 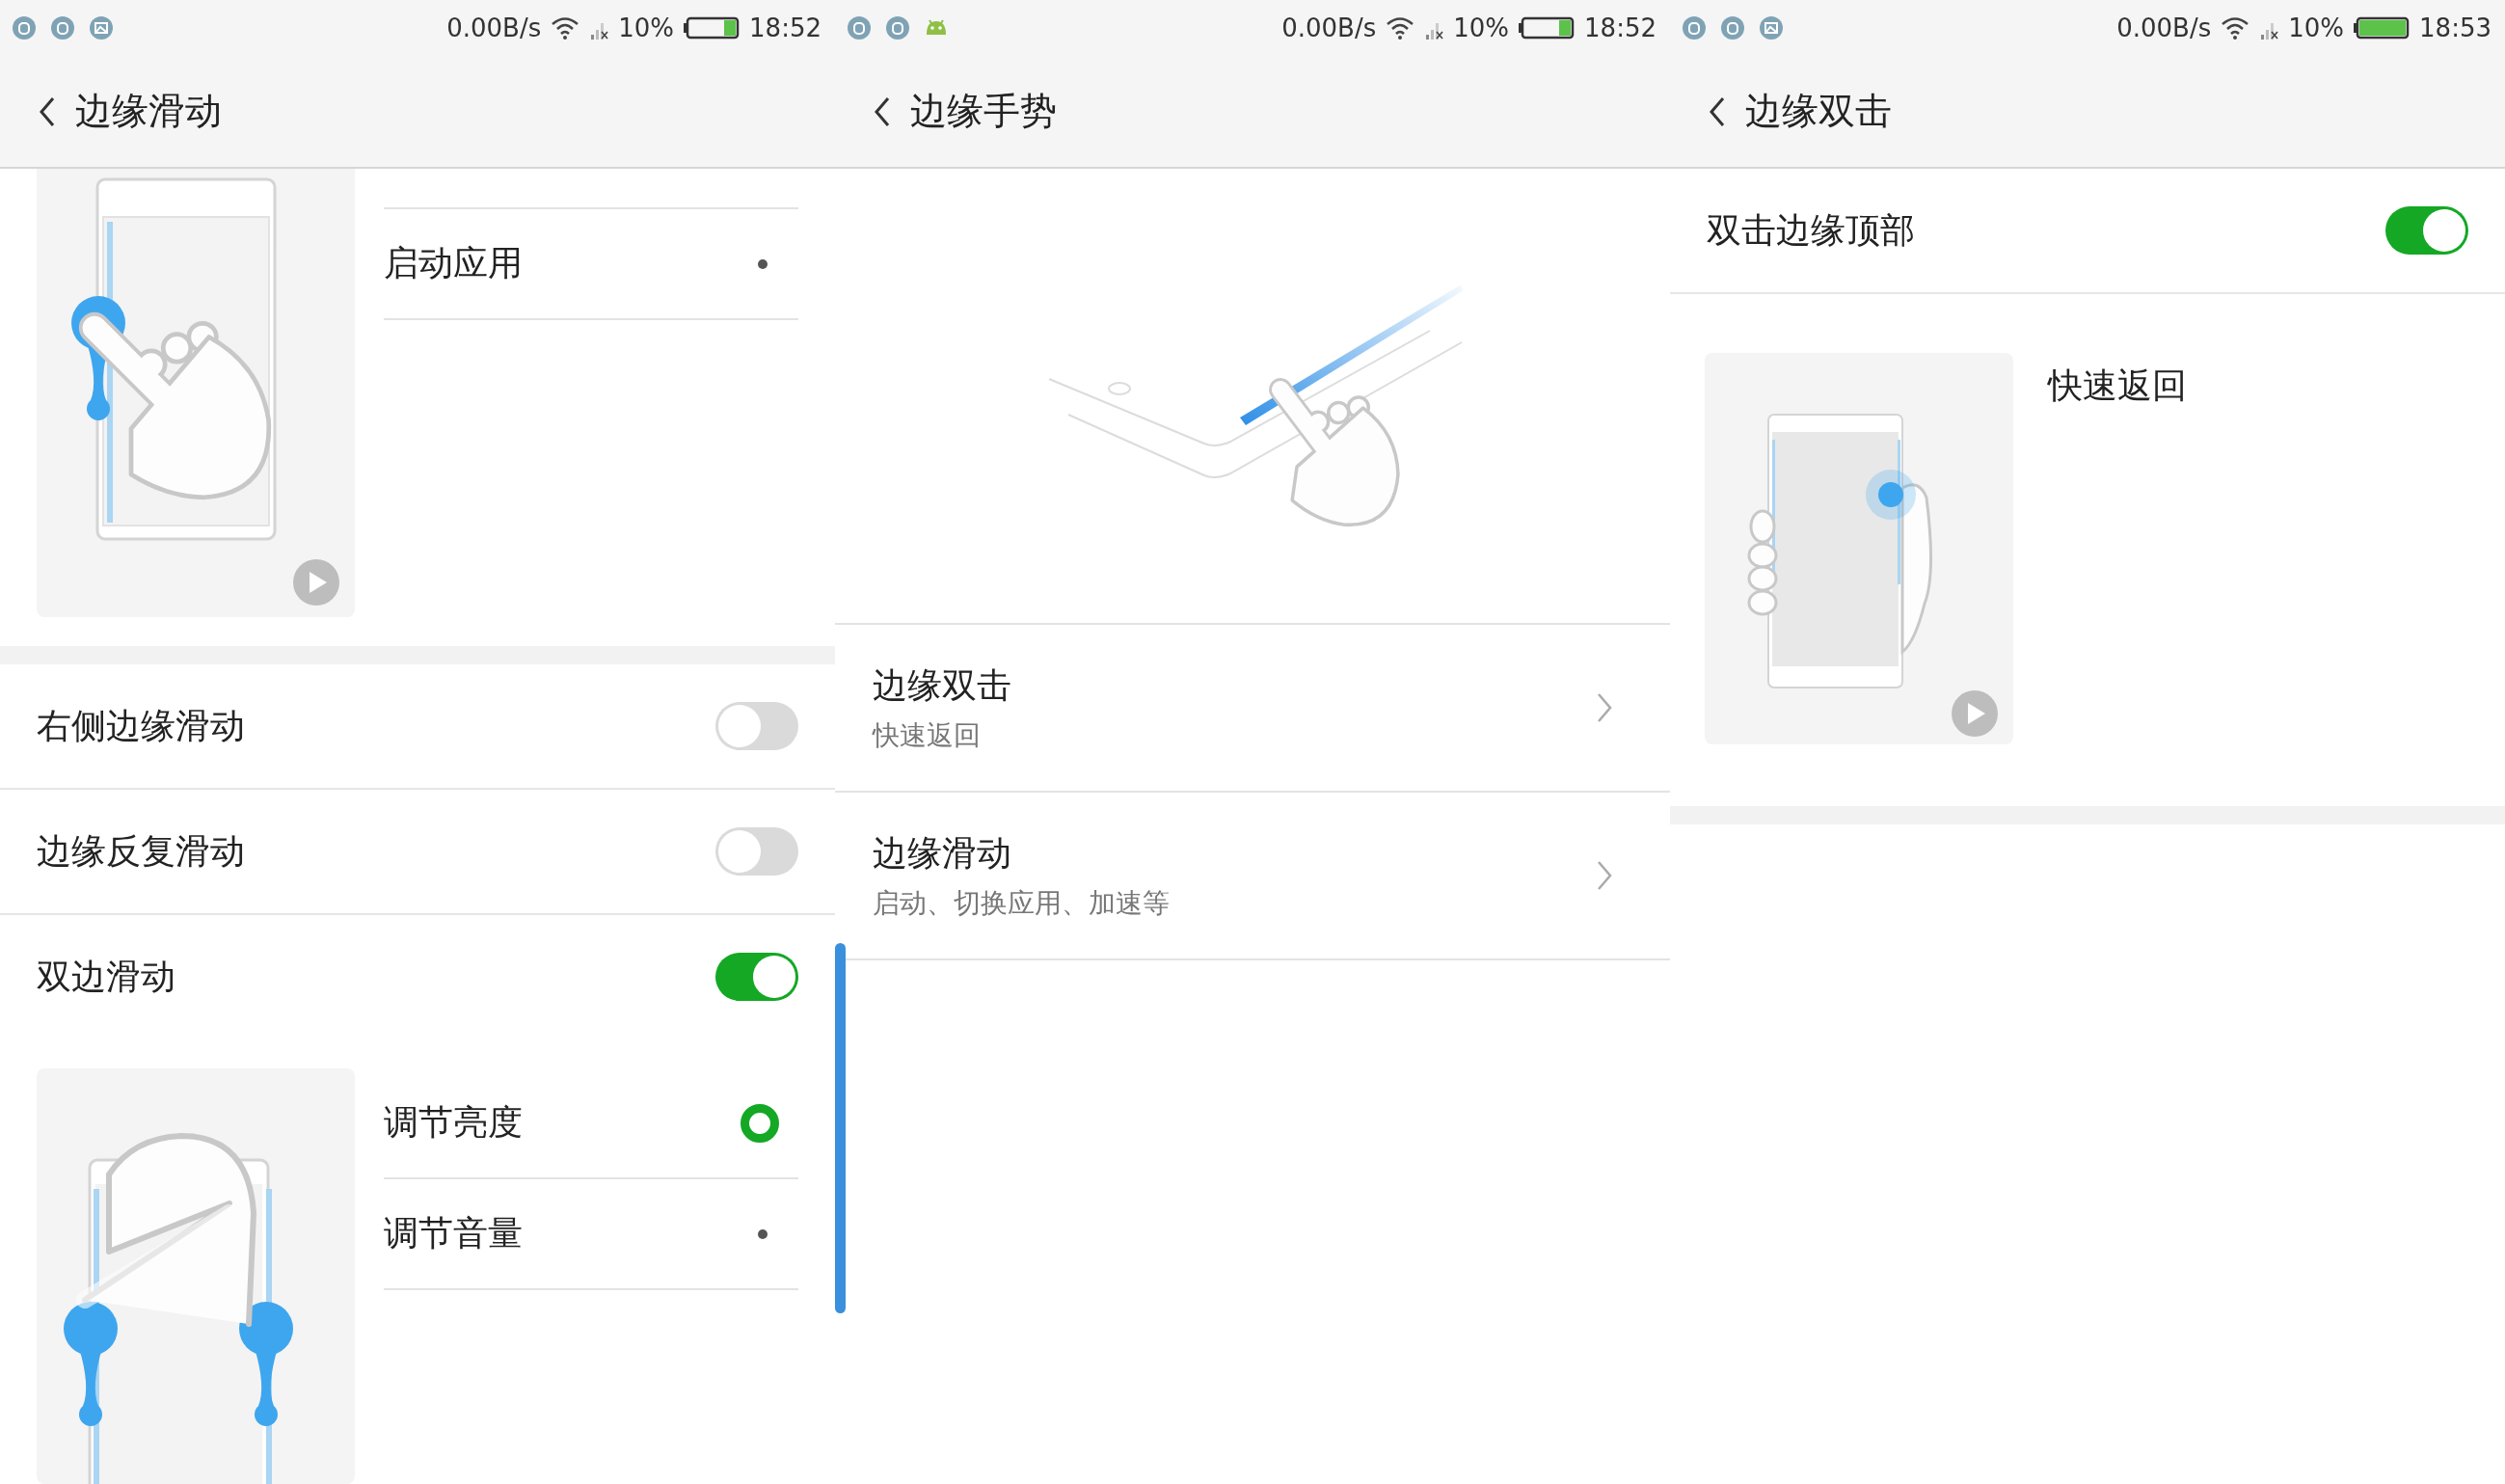 I want to click on setting-row: 双边滑动, so click(x=418, y=976).